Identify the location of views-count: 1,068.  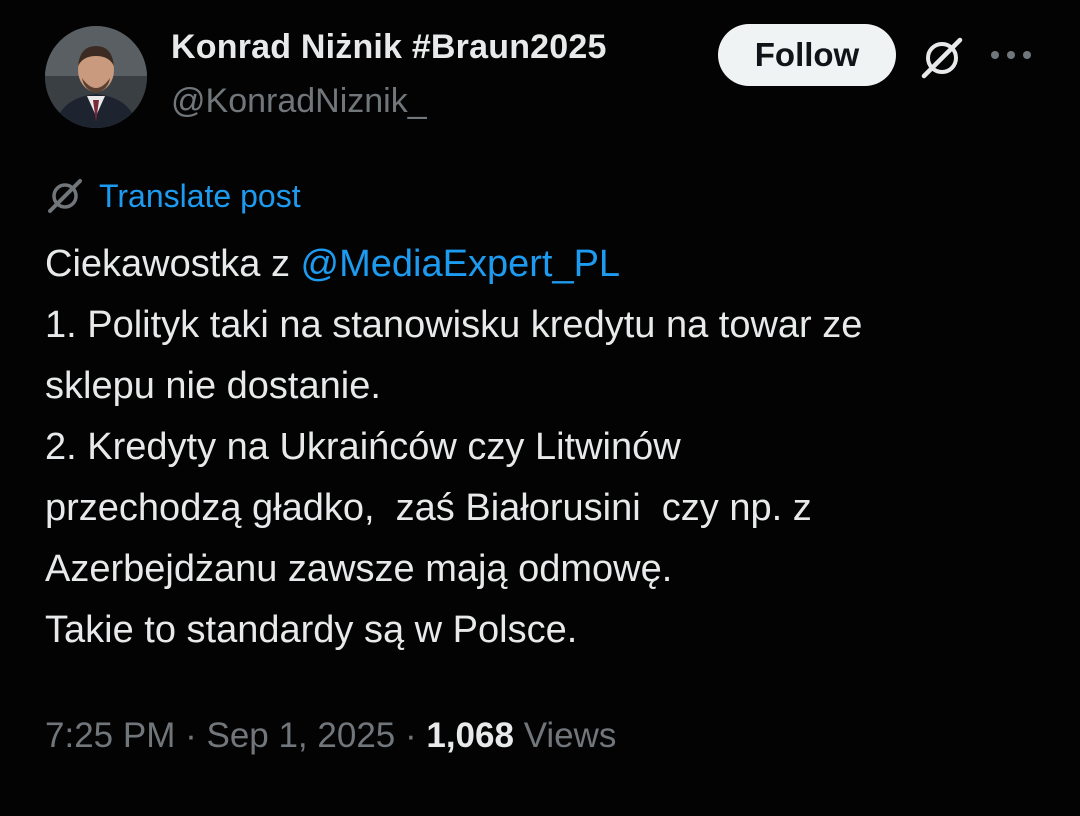
(470, 735).